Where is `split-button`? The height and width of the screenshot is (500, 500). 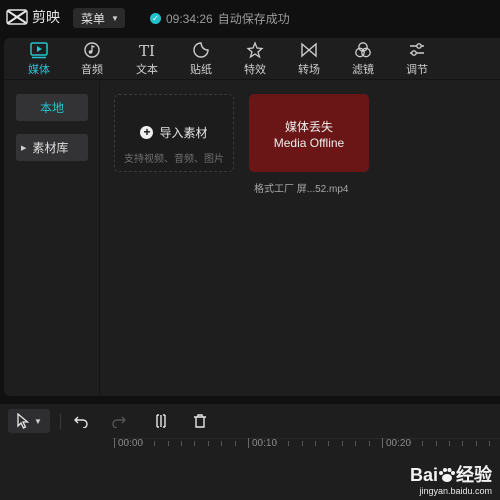 split-button is located at coordinates (161, 421).